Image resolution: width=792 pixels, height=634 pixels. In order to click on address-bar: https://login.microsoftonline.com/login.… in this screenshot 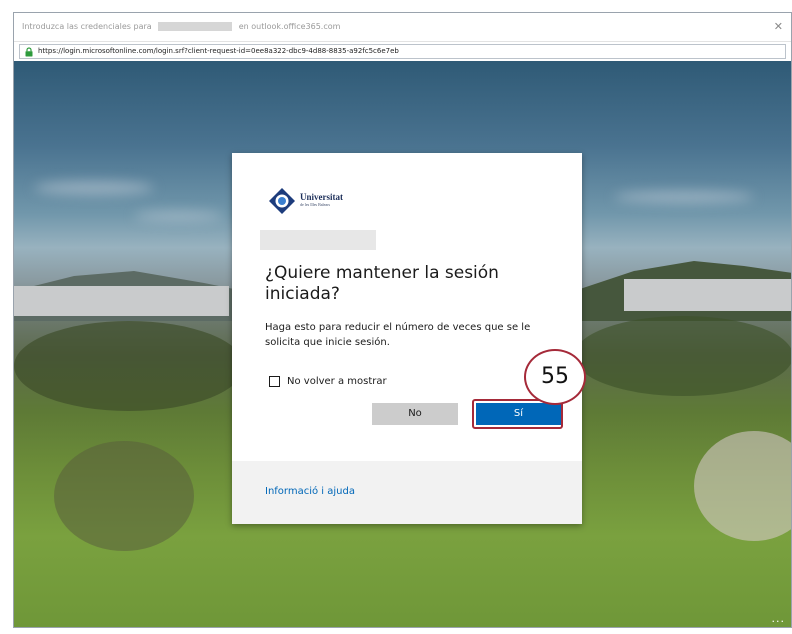, I will do `click(402, 52)`.